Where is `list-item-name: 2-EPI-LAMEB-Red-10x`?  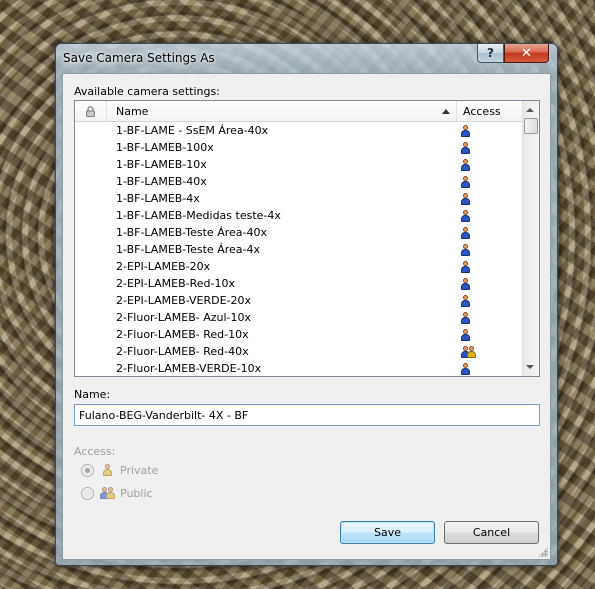
list-item-name: 2-EPI-LAMEB-Red-10x is located at coordinates (176, 283).